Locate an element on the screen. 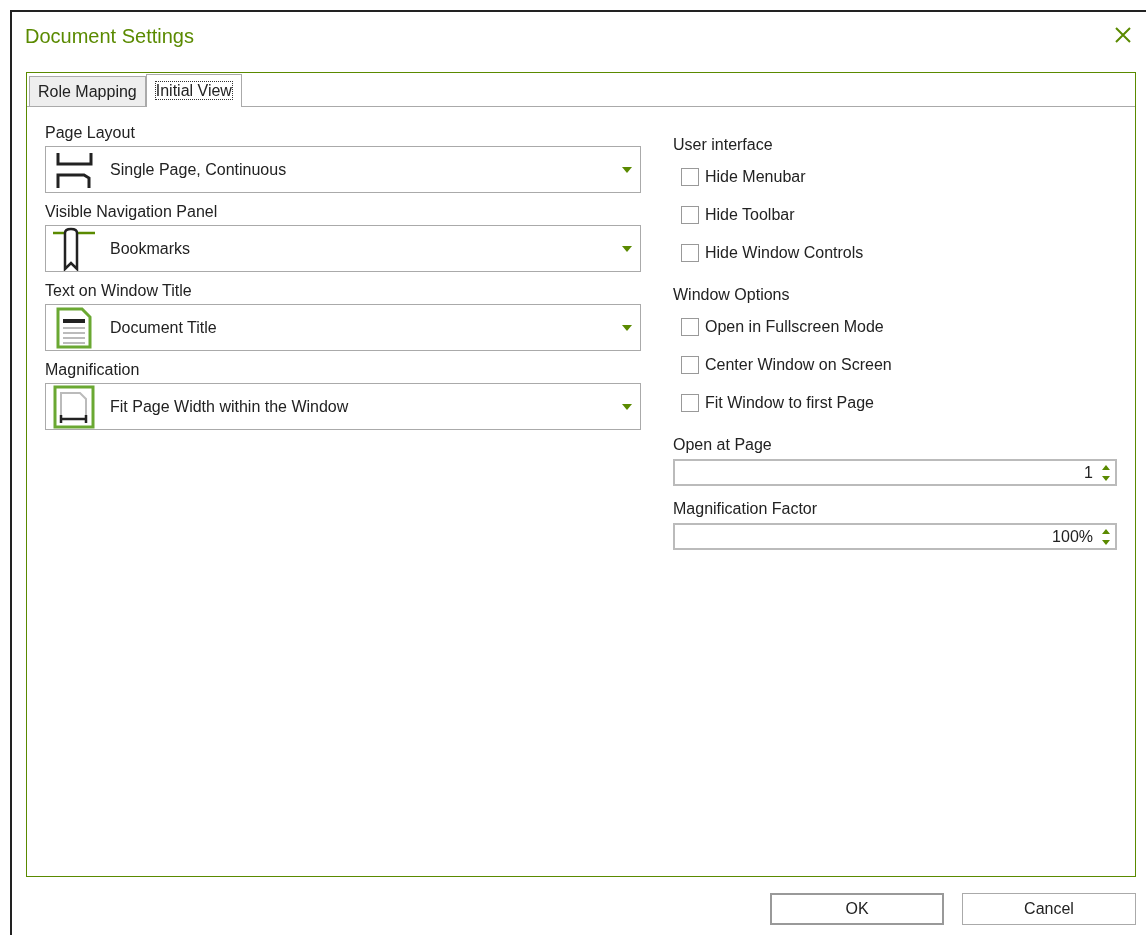 The width and height of the screenshot is (1146, 935). dropdown: Bookmarks is located at coordinates (343, 248).